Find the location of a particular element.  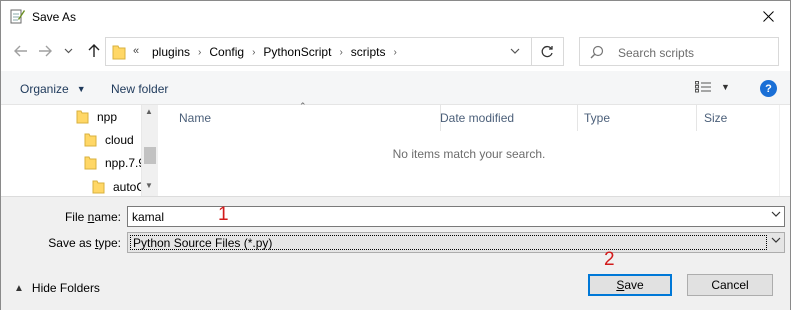

breadcrumb-plugins: plugins is located at coordinates (171, 52).